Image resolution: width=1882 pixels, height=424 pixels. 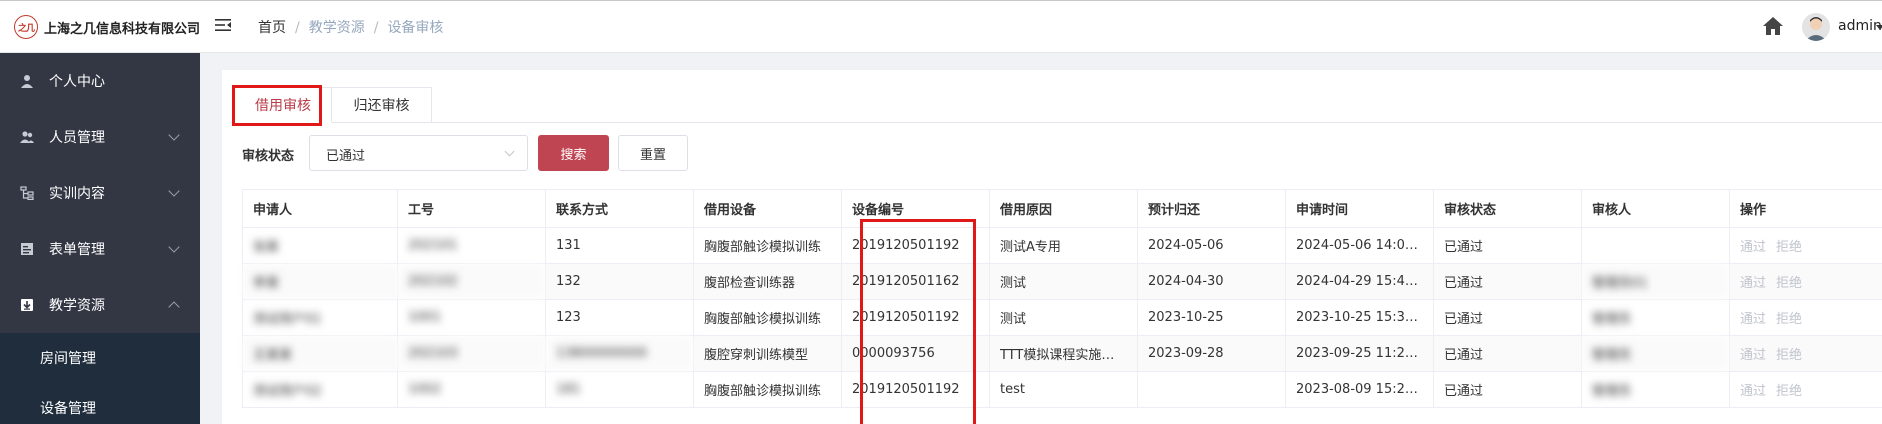 I want to click on breadcrumb-teaching-resources: 教学资源, so click(x=336, y=28).